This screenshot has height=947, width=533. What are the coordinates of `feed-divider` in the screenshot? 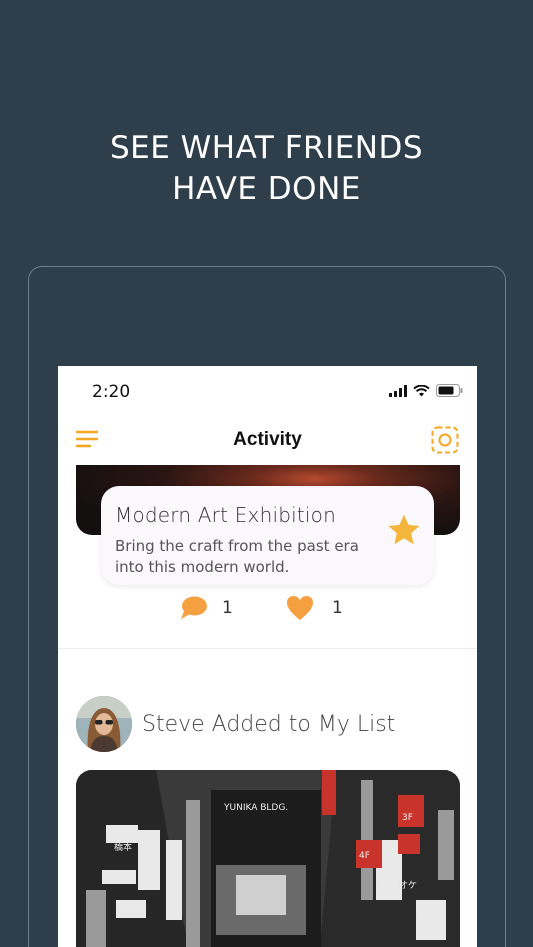 It's located at (267, 648).